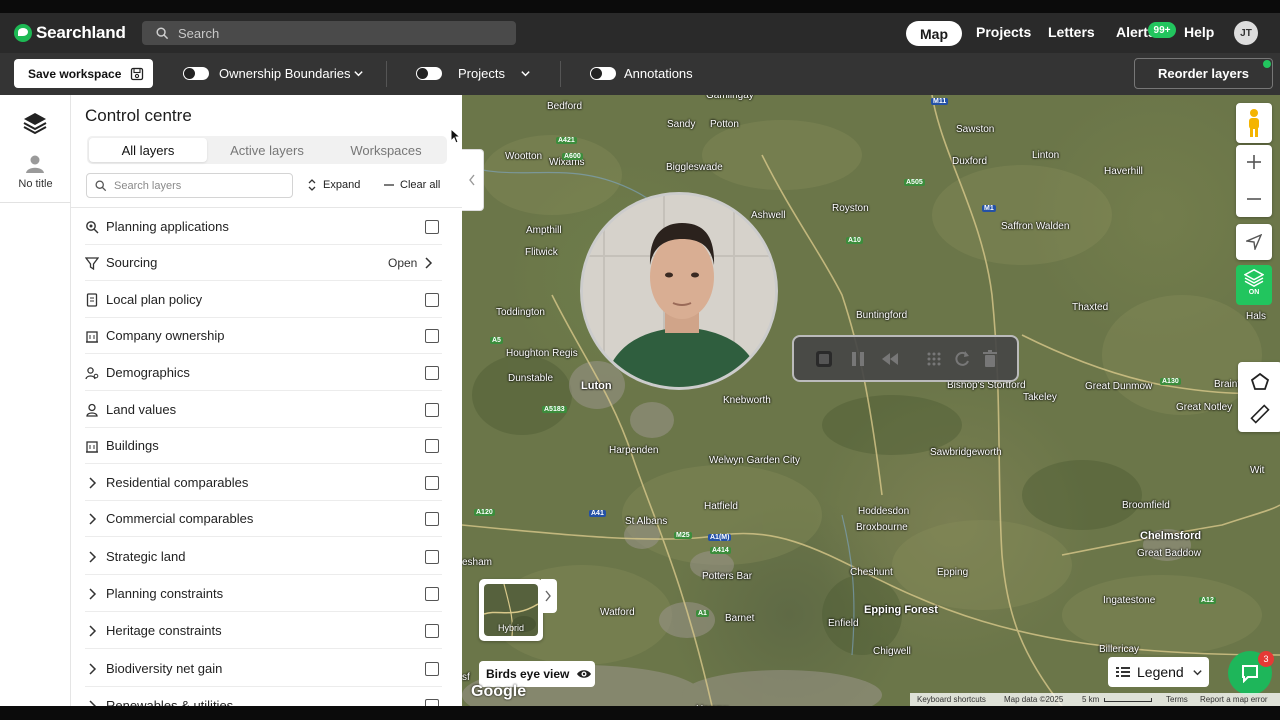 This screenshot has height=720, width=1280. What do you see at coordinates (35, 123) in the screenshot?
I see `layers-icon` at bounding box center [35, 123].